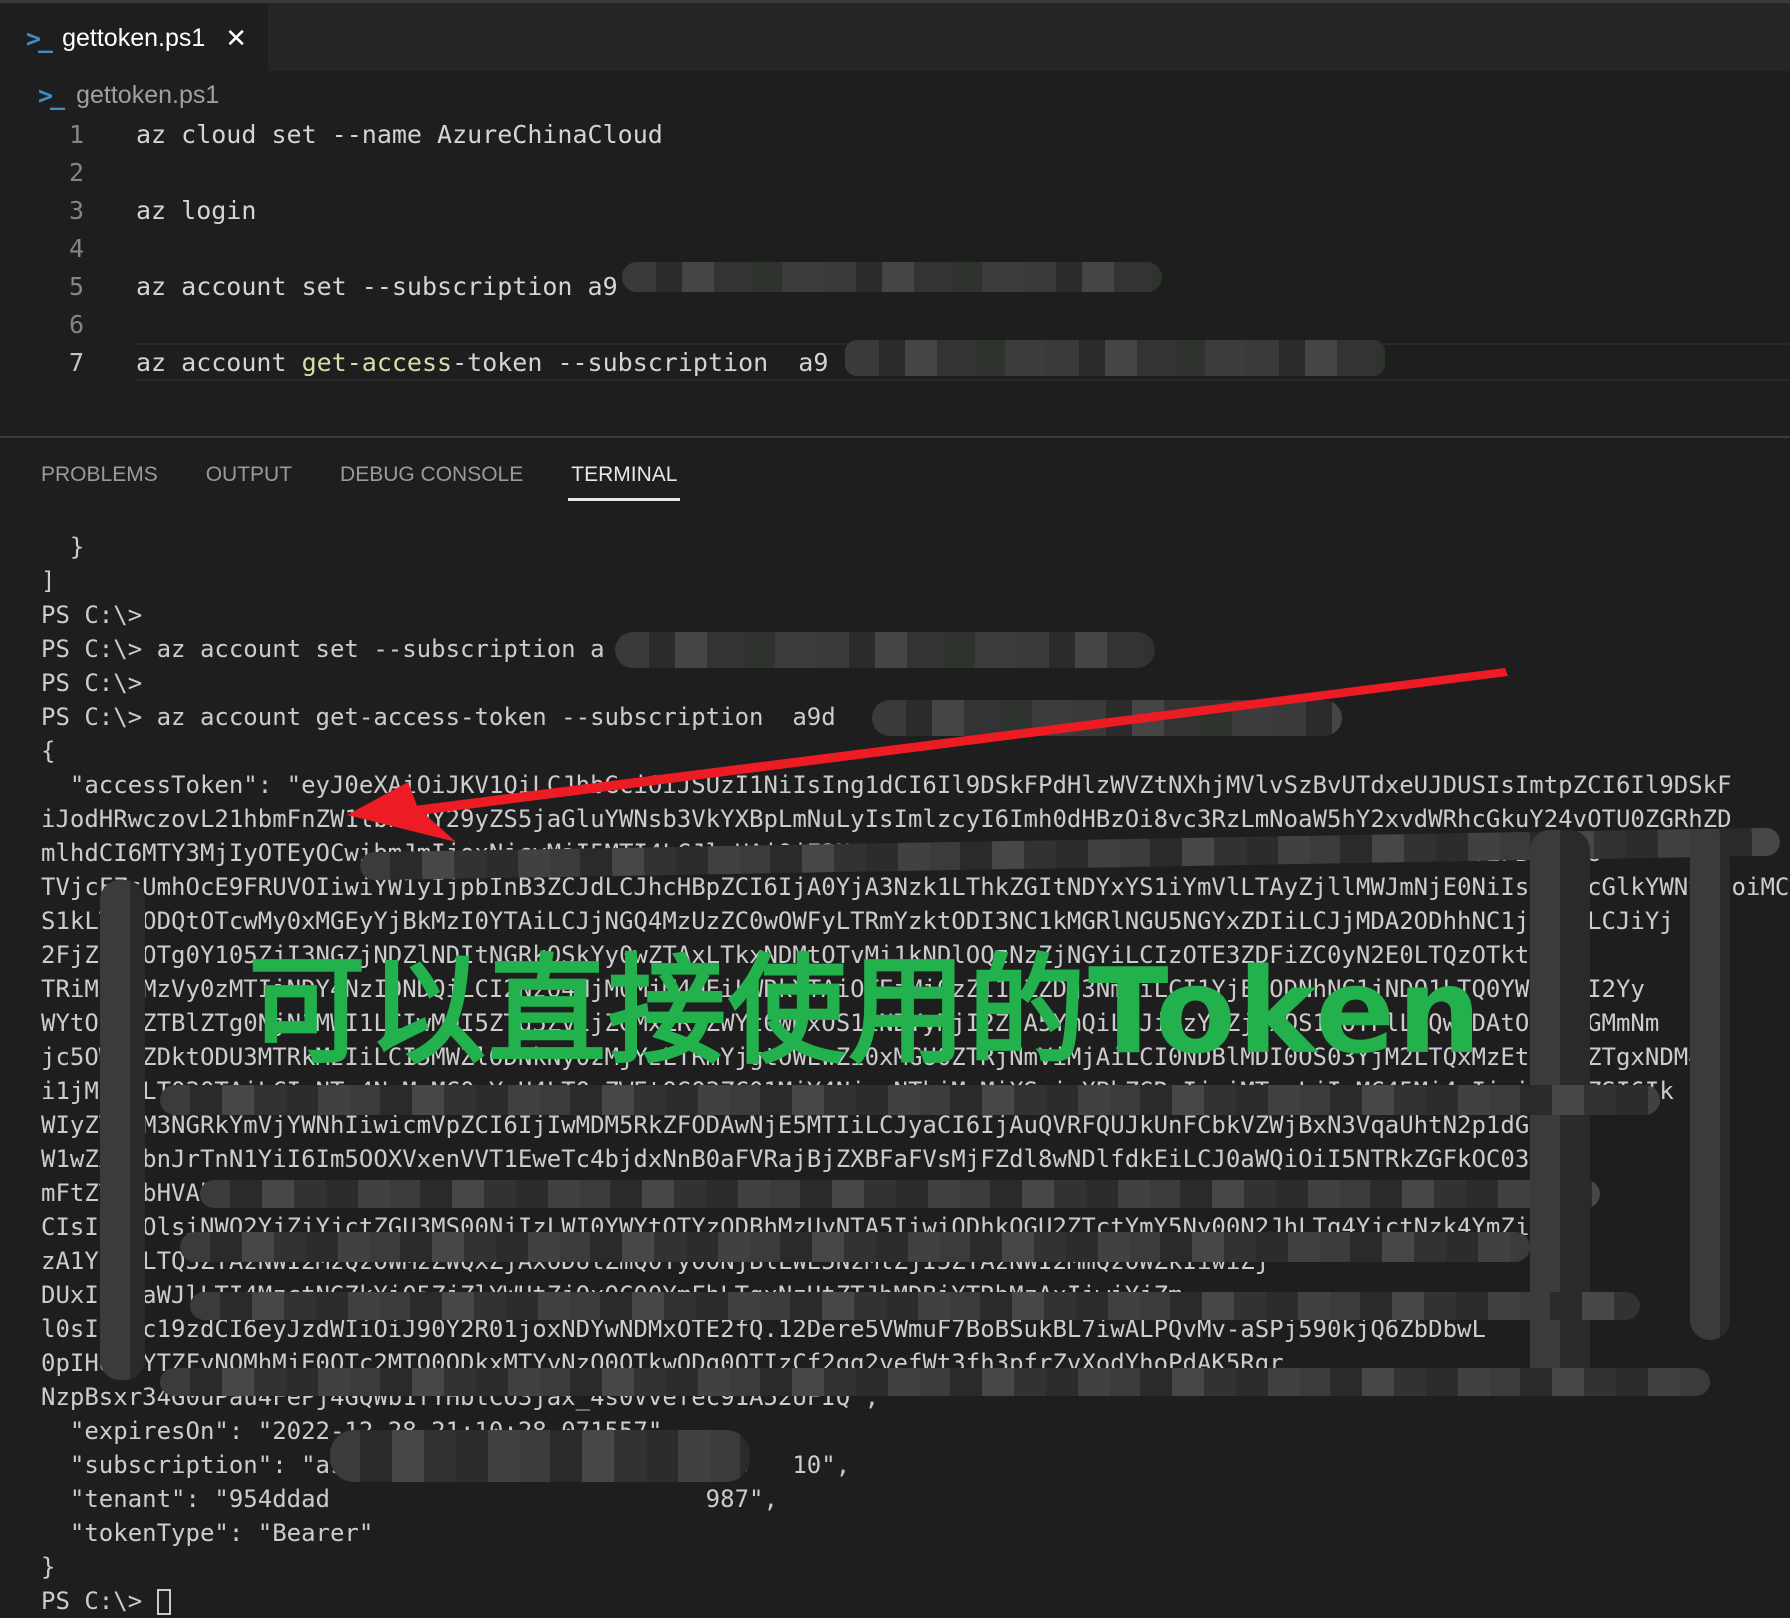  I want to click on terminal-line: "tokenType": "Bearer", so click(207, 1533).